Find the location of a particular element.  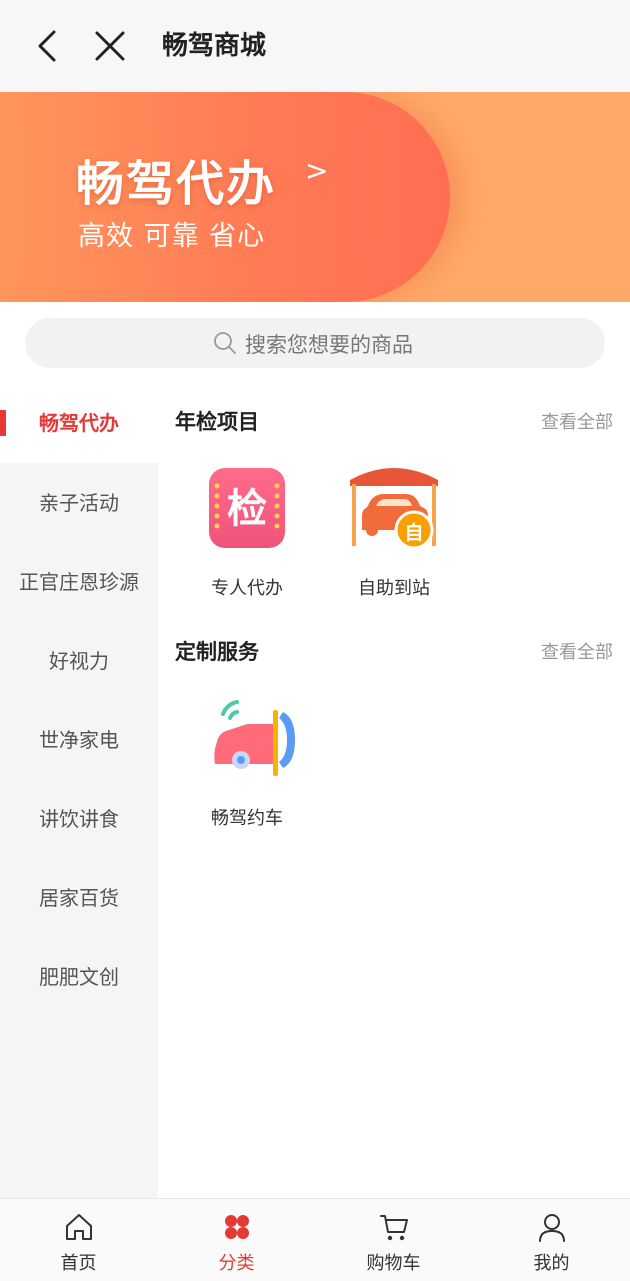

back-arrow-icon is located at coordinates (48, 46).